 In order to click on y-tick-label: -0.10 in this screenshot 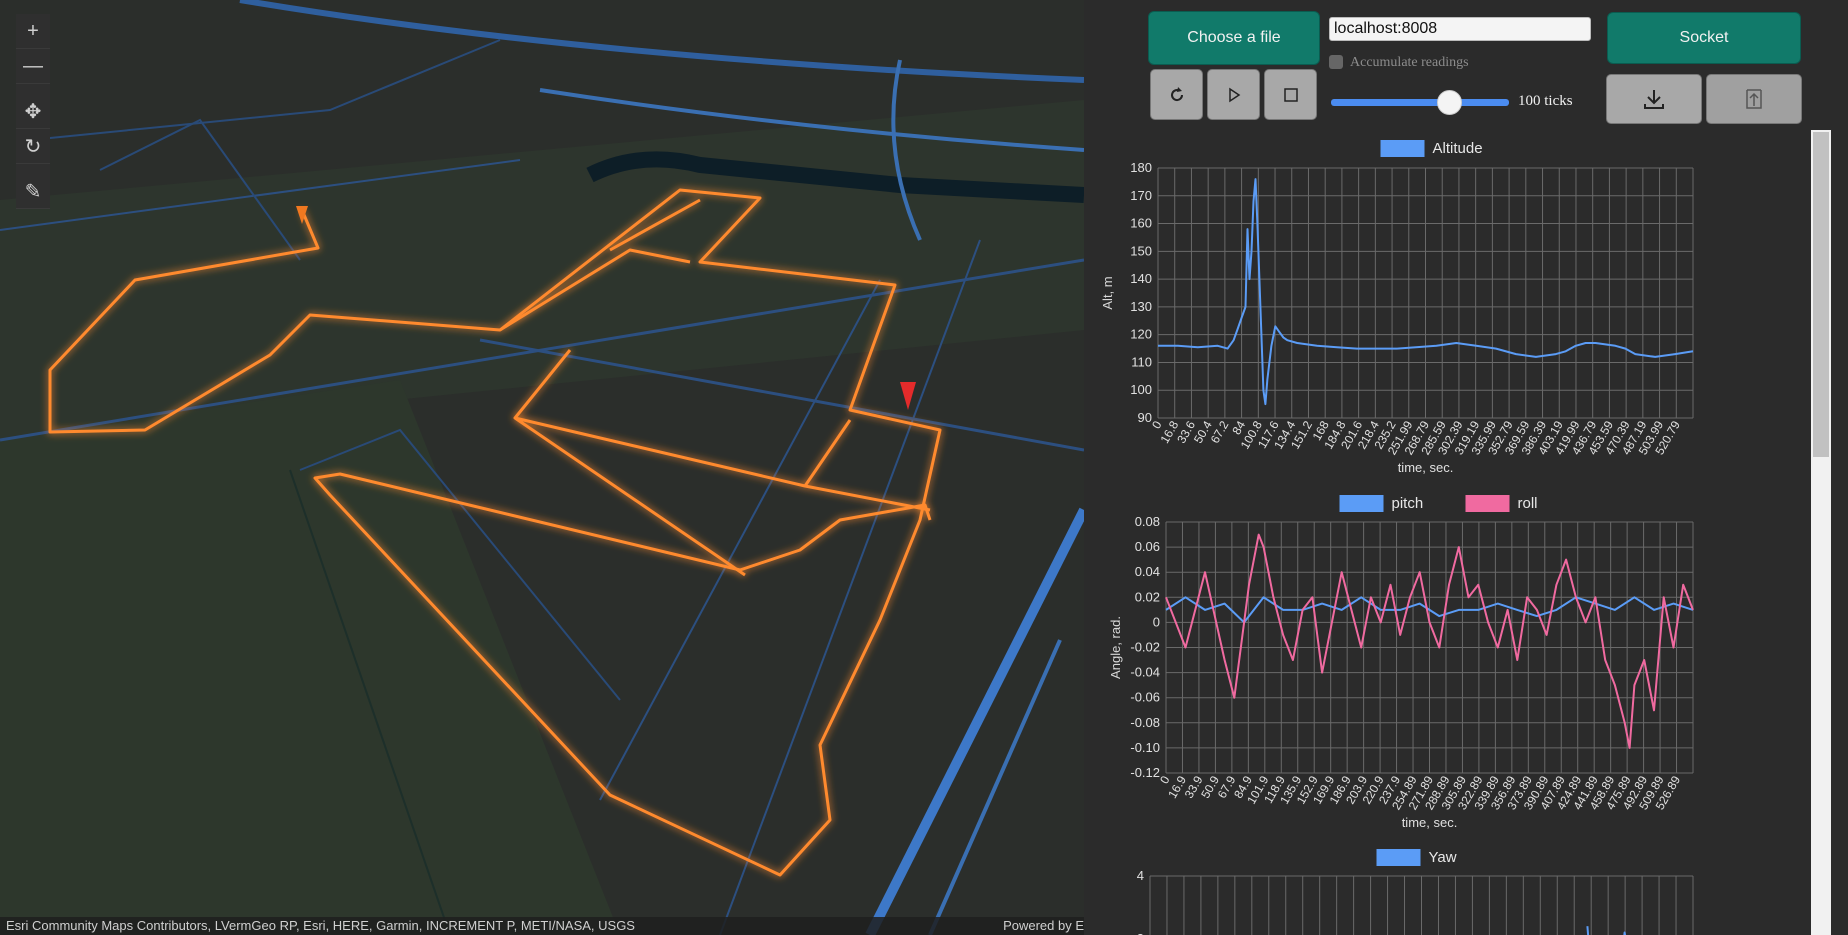, I will do `click(1145, 747)`.